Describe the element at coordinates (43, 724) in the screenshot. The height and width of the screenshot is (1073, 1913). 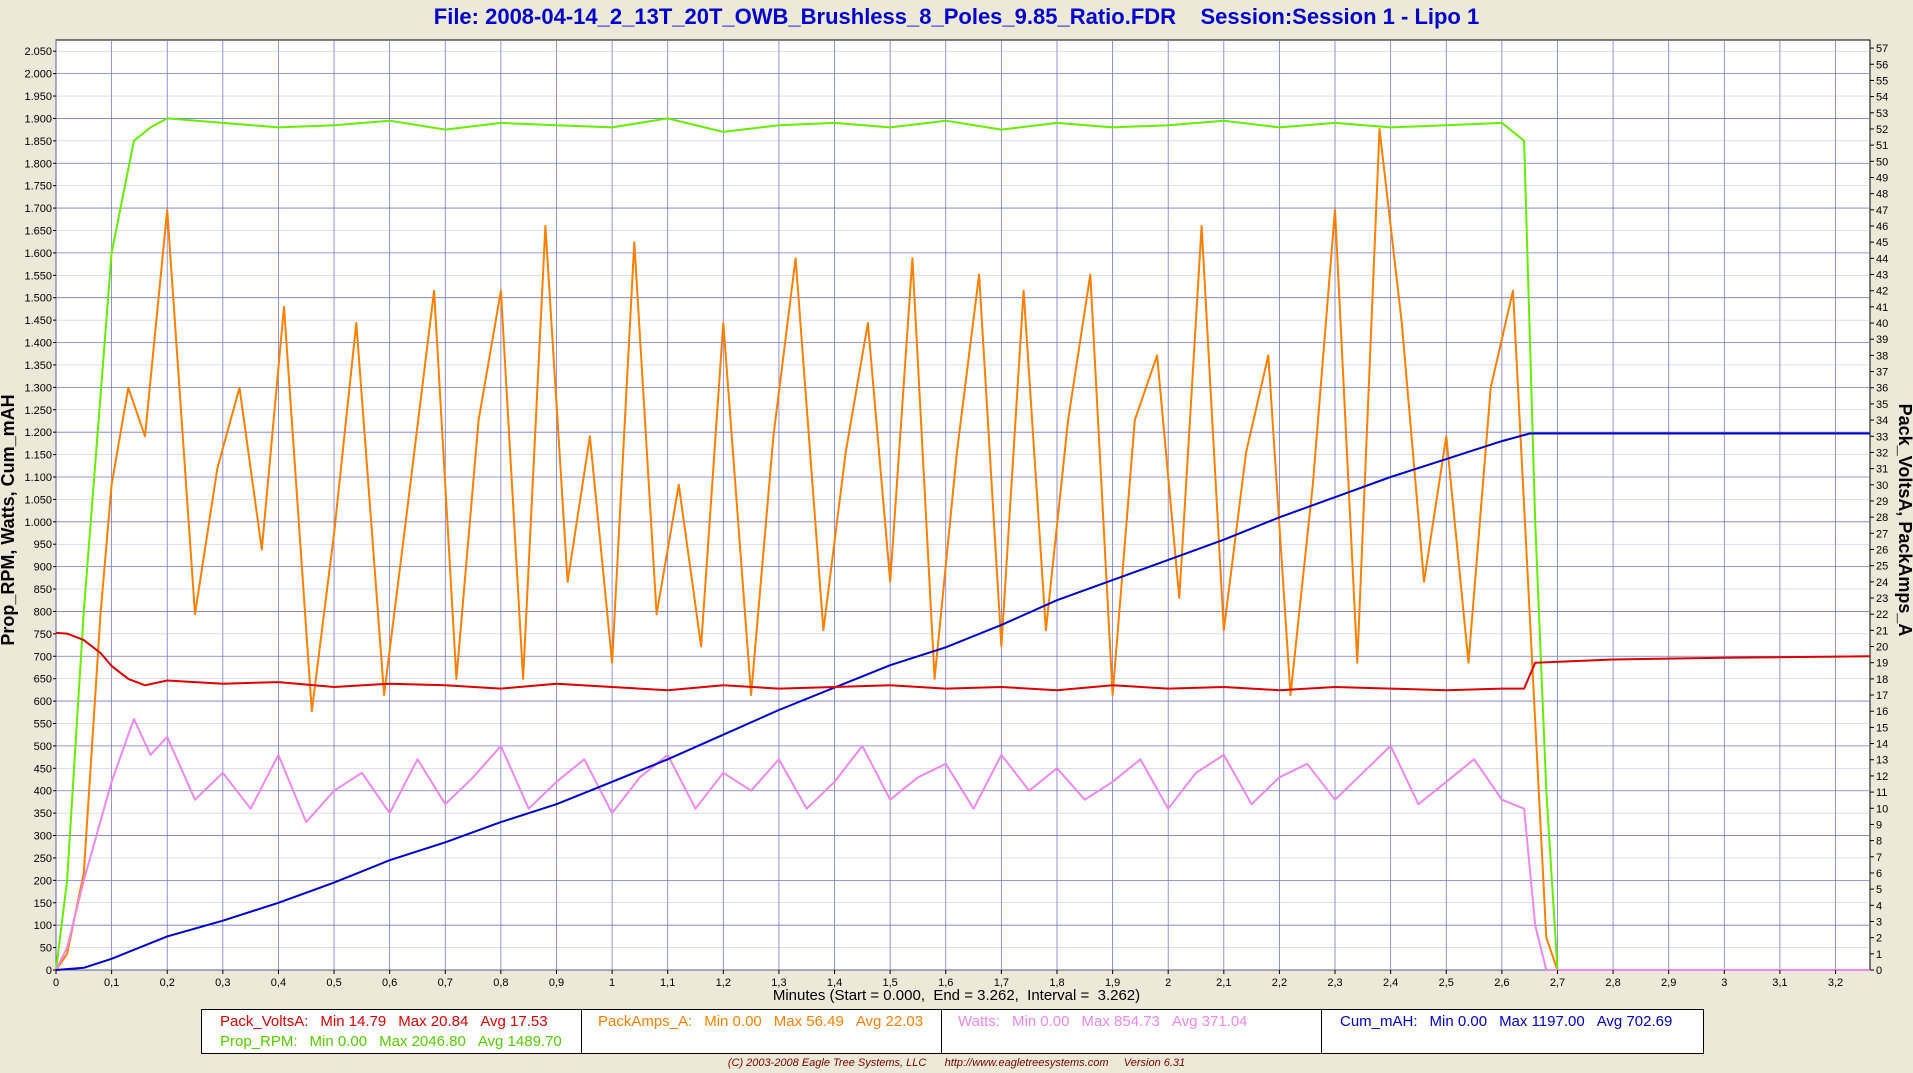
I see `left-tick-label: 550` at that location.